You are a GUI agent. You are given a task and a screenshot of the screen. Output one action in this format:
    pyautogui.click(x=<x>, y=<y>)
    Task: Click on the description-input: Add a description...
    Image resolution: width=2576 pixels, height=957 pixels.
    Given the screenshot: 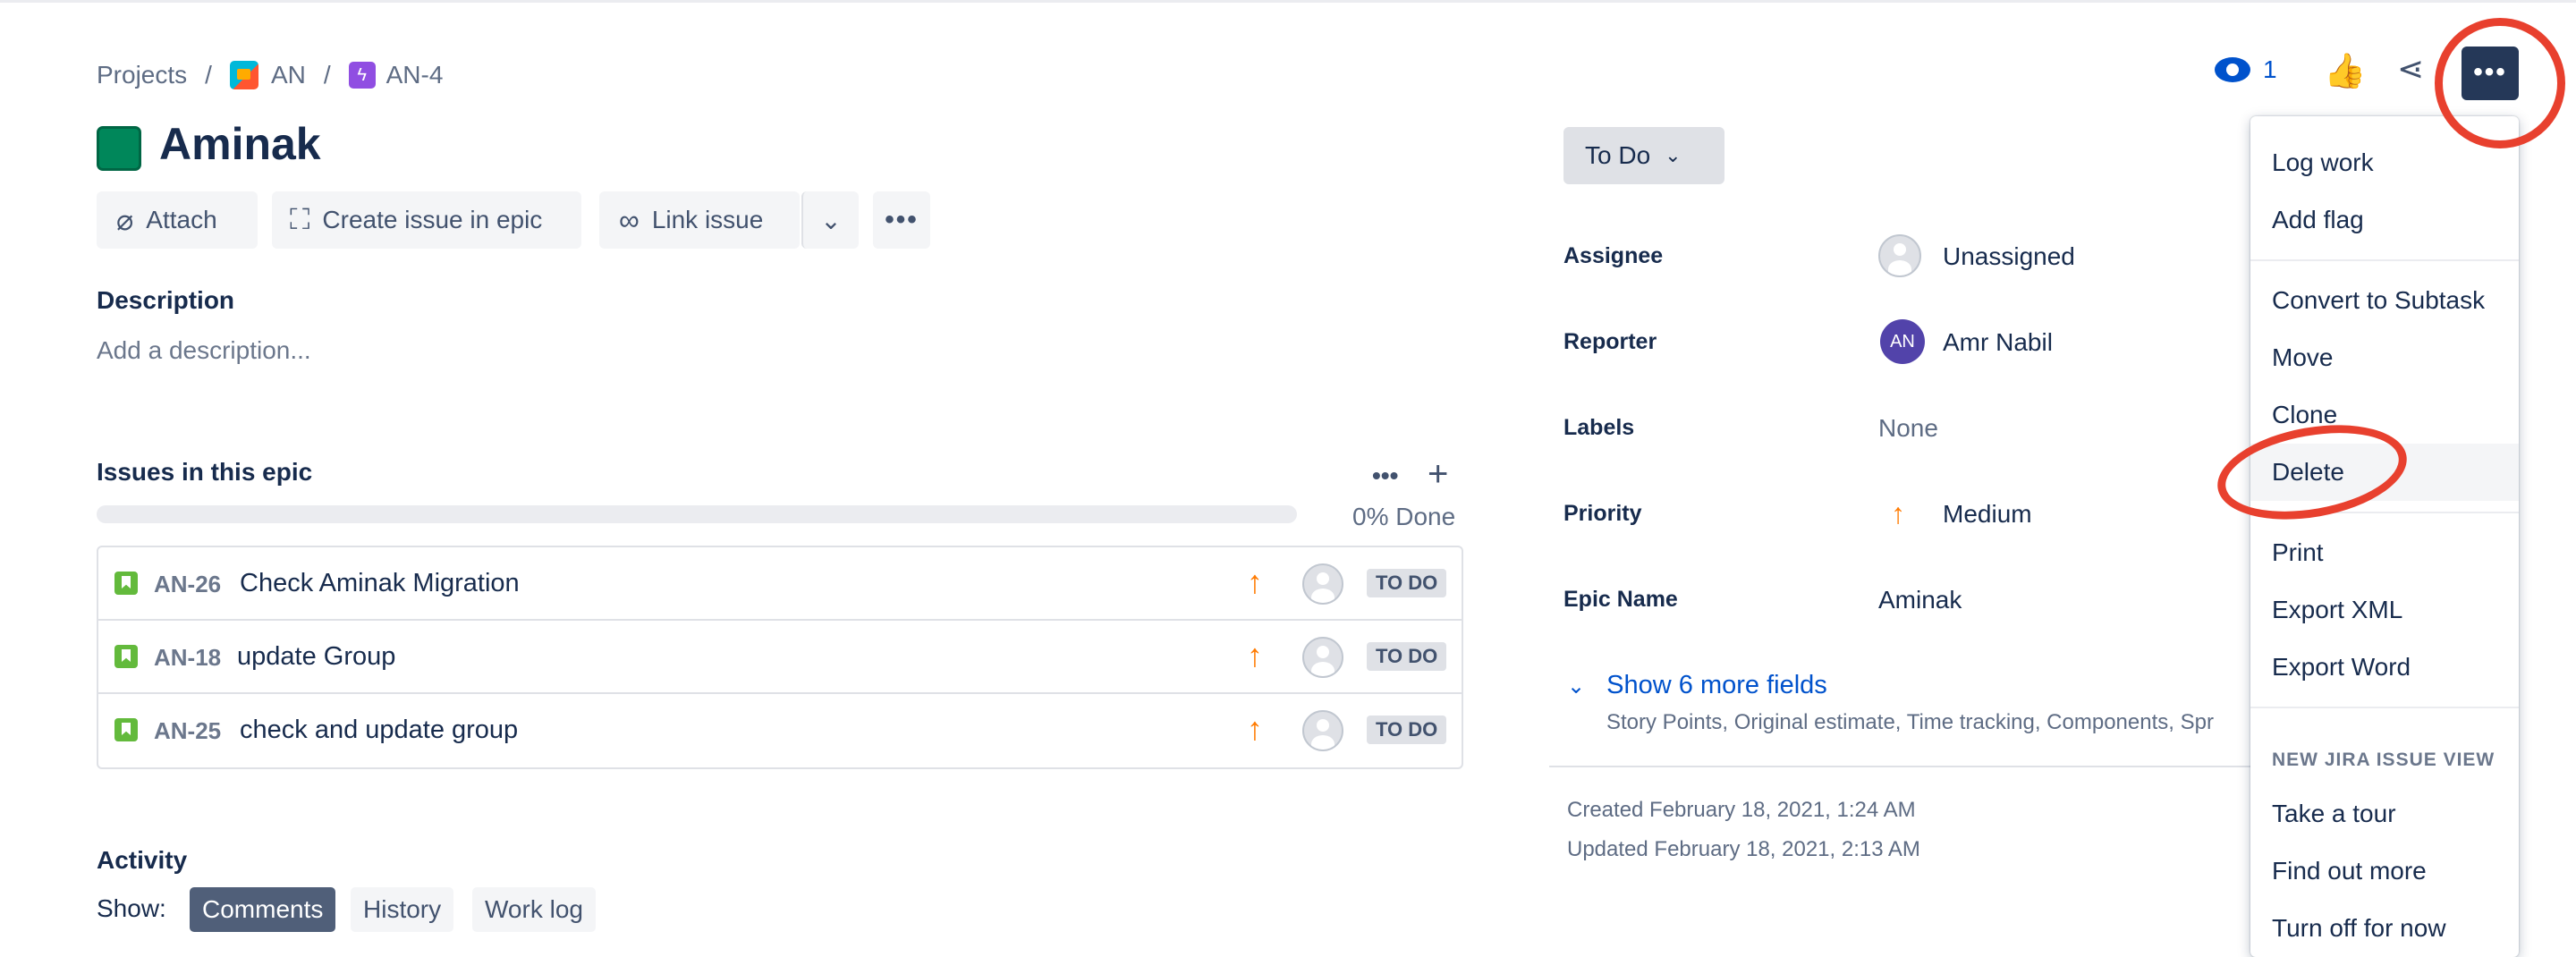 What is the action you would take?
    pyautogui.click(x=204, y=350)
    